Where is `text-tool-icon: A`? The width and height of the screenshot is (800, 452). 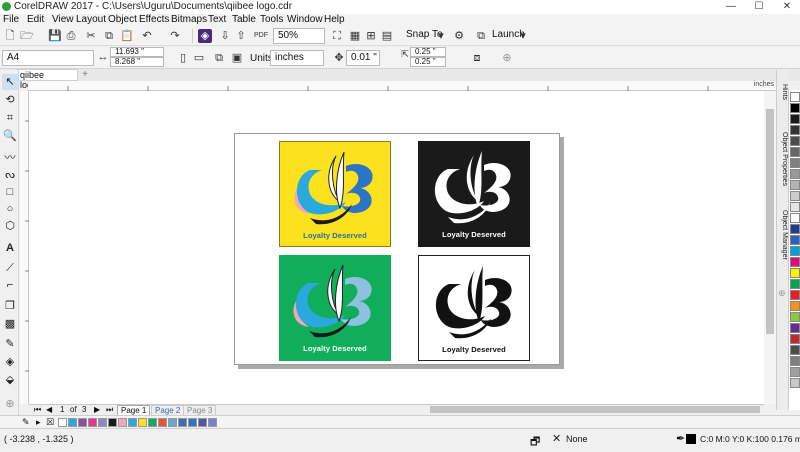
text-tool-icon: A is located at coordinates (10, 248).